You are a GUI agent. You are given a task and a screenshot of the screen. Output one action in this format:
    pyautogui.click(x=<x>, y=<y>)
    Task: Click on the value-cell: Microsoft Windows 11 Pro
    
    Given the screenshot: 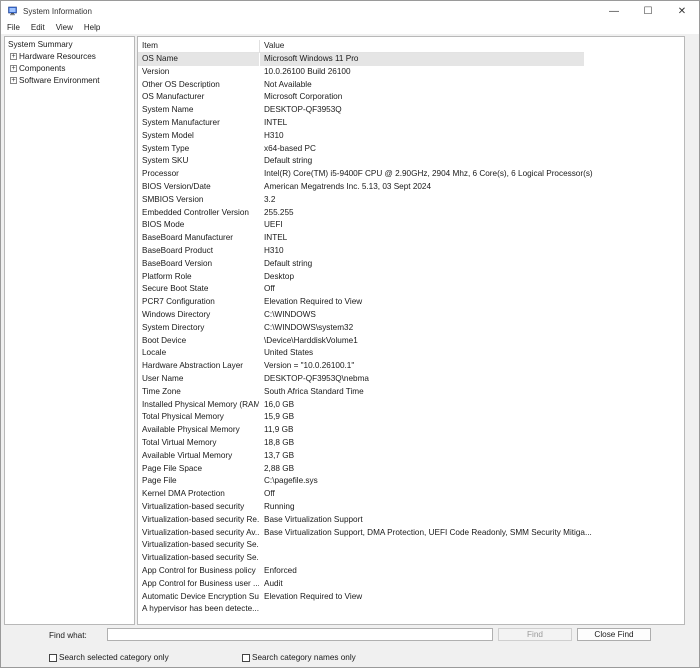 What is the action you would take?
    pyautogui.click(x=422, y=59)
    